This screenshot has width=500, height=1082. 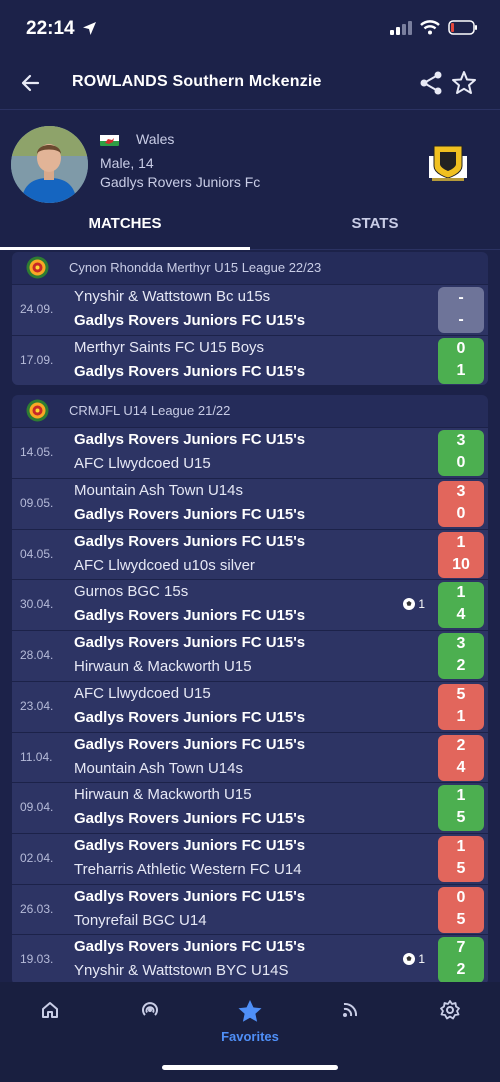 What do you see at coordinates (250, 411) in the screenshot?
I see `league-header: CRMJFL U14 League 21/22` at bounding box center [250, 411].